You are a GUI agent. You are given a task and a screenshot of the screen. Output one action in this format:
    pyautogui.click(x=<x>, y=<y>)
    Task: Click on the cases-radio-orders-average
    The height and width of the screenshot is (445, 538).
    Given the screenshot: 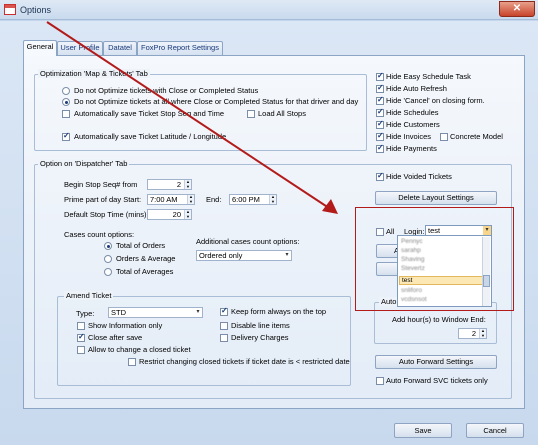 What is the action you would take?
    pyautogui.click(x=108, y=259)
    